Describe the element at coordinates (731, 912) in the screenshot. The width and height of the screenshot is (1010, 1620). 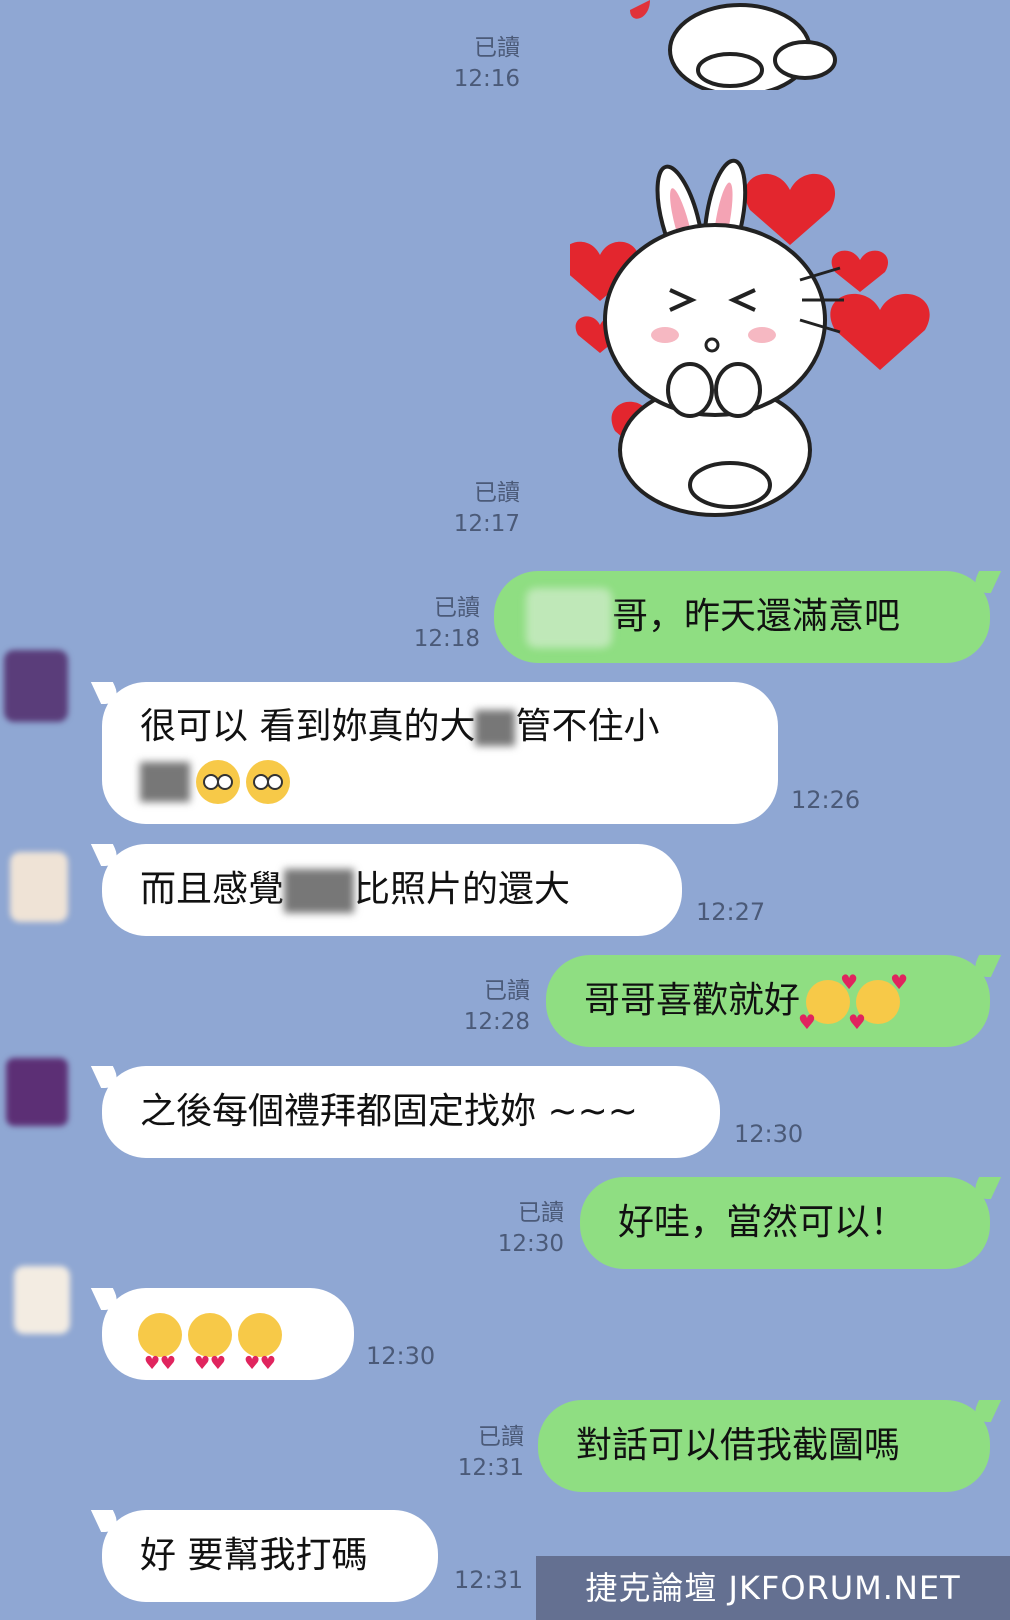
I see `timestamp: 12:27` at that location.